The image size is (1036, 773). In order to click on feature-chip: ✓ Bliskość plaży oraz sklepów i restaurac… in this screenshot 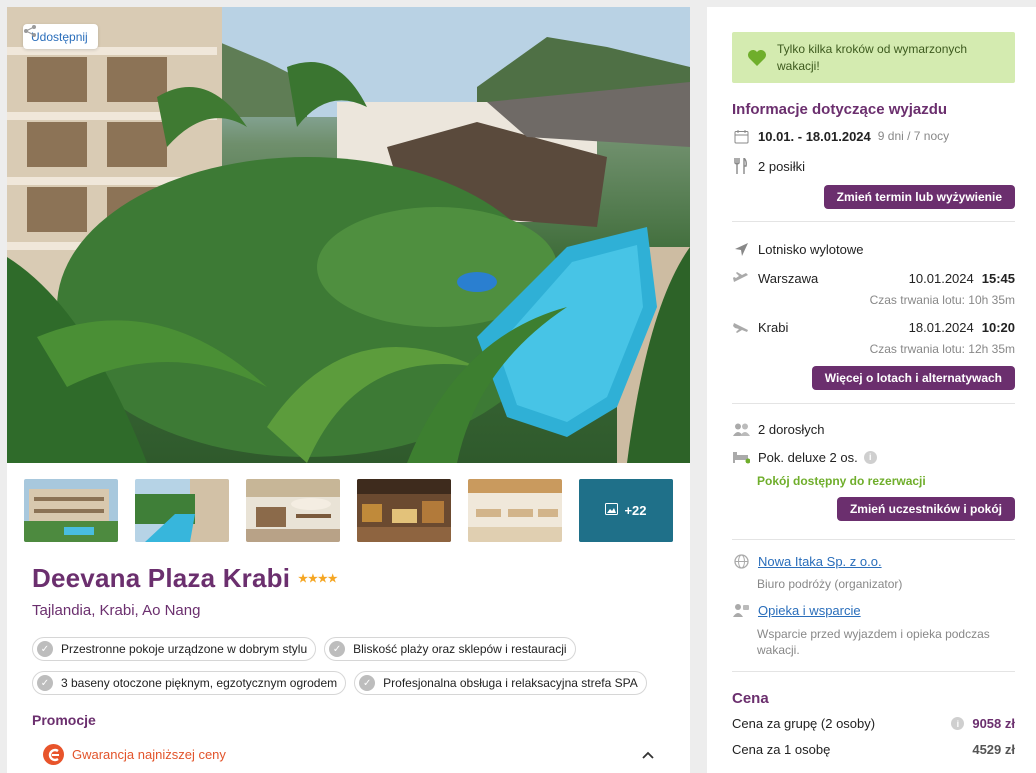, I will do `click(450, 649)`.